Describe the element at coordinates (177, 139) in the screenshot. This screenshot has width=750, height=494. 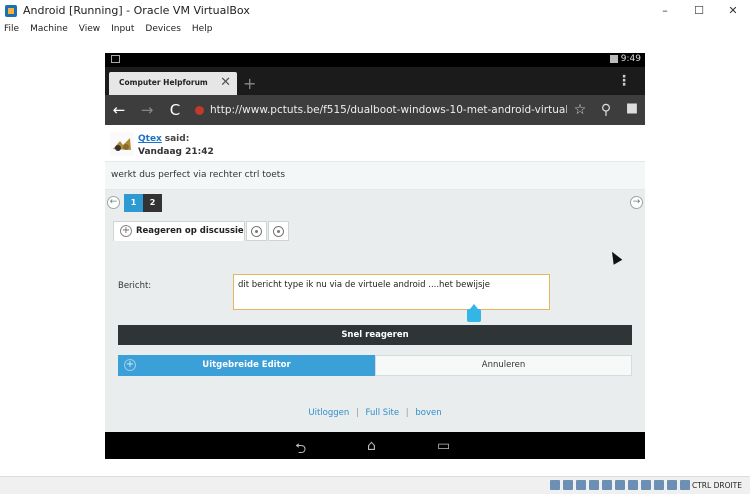
I see `said-label: said:` at that location.